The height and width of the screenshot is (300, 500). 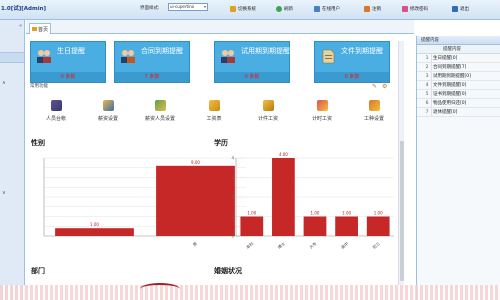 What do you see at coordinates (402, 211) in the screenshot?
I see `scrollbar-thumb` at bounding box center [402, 211].